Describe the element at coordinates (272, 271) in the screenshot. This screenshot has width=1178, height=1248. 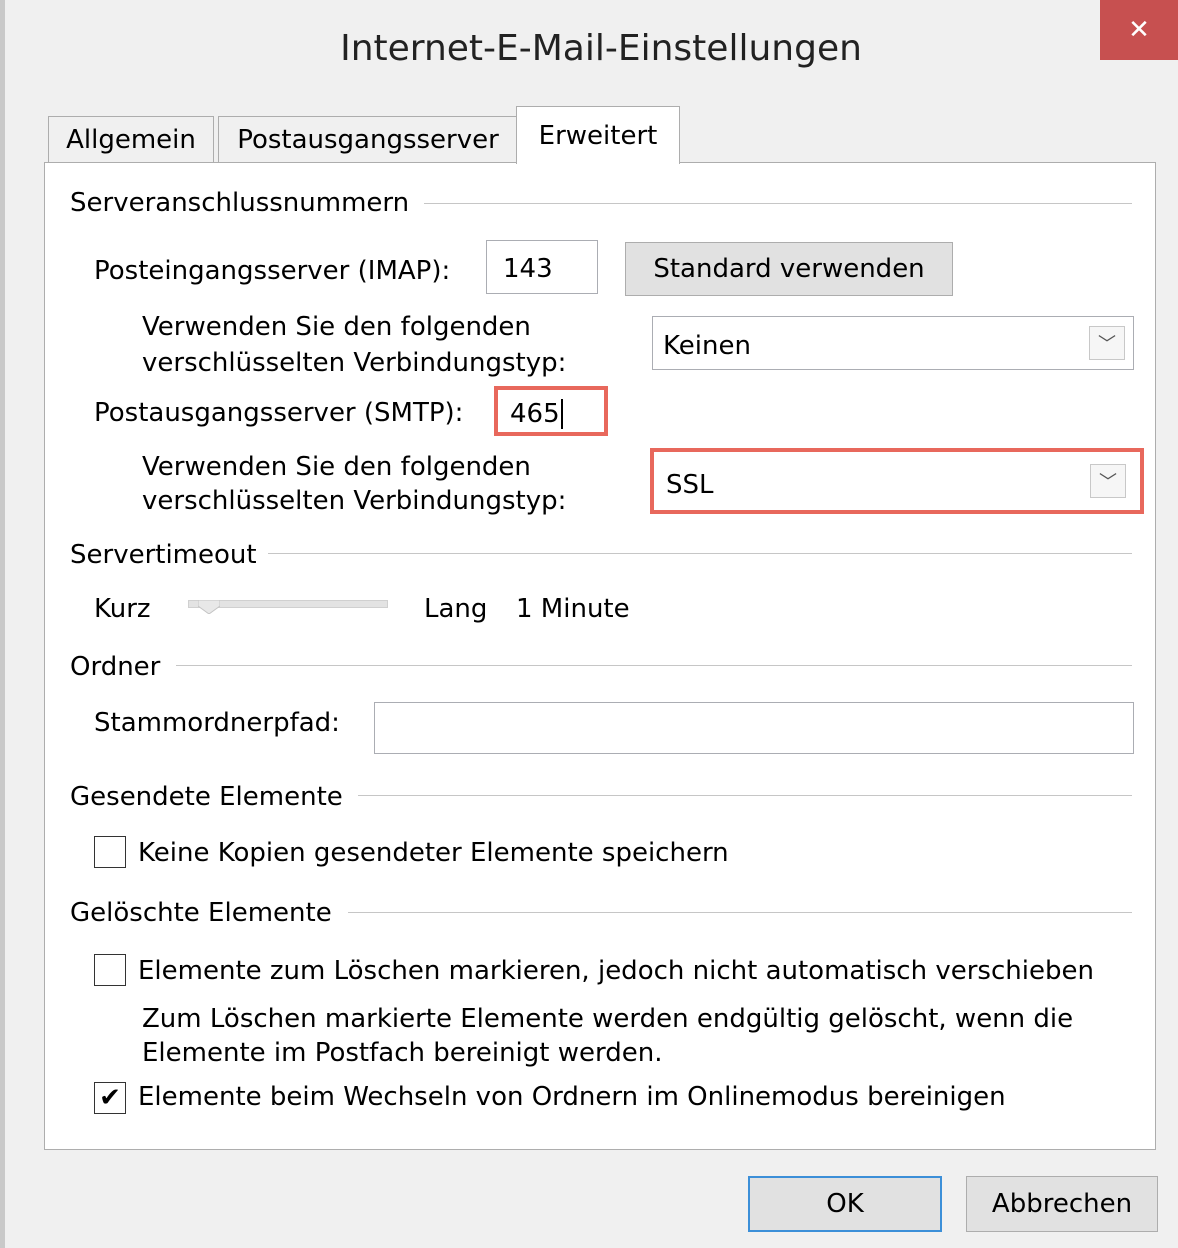
I see `imap-port-label: Posteingangsserver (IMAP):` at that location.